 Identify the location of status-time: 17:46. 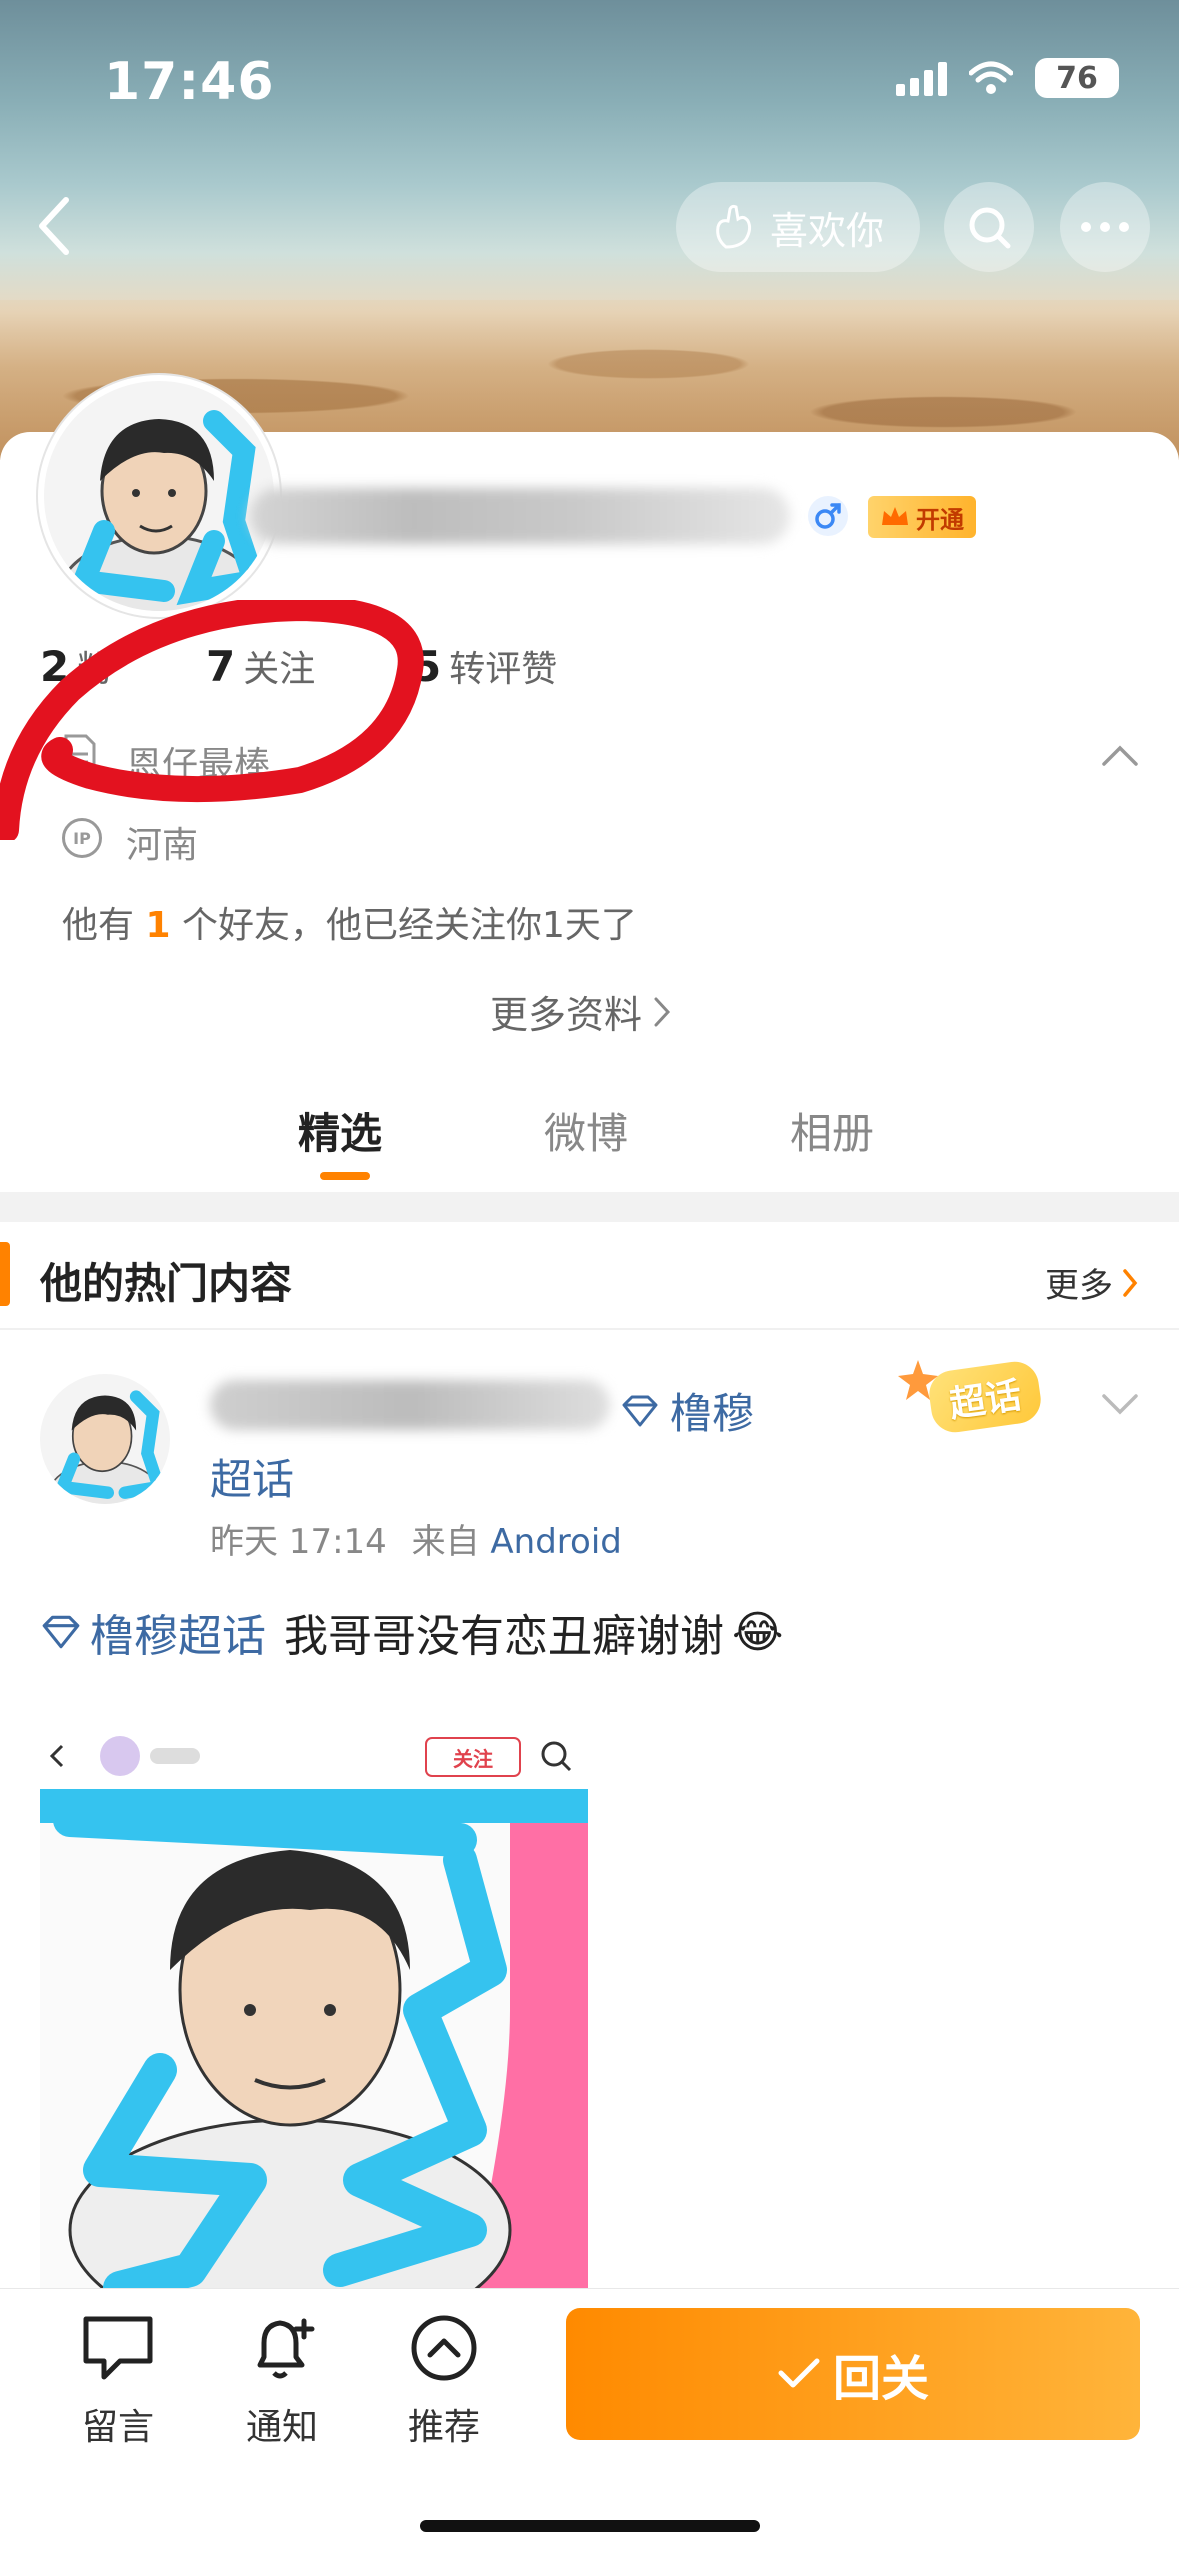
(189, 82).